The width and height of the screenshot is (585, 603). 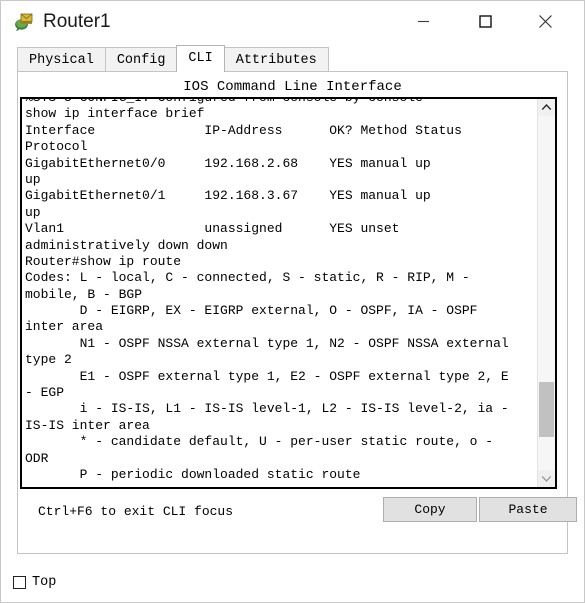 I want to click on scrollbar-down-button, so click(x=546, y=478).